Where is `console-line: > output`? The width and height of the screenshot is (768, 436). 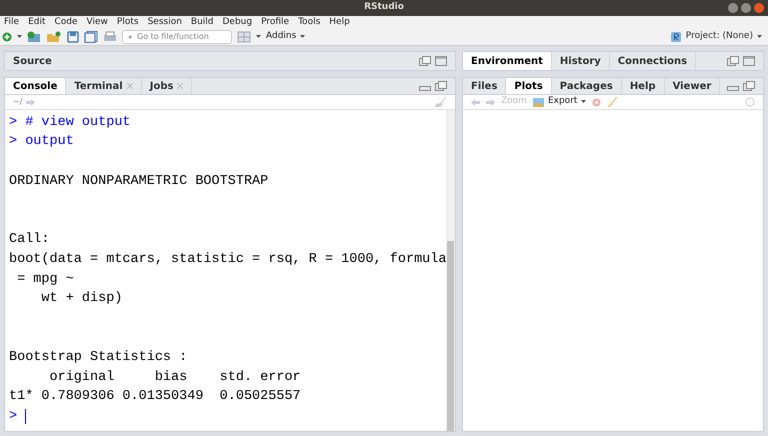
console-line: > output is located at coordinates (41, 142).